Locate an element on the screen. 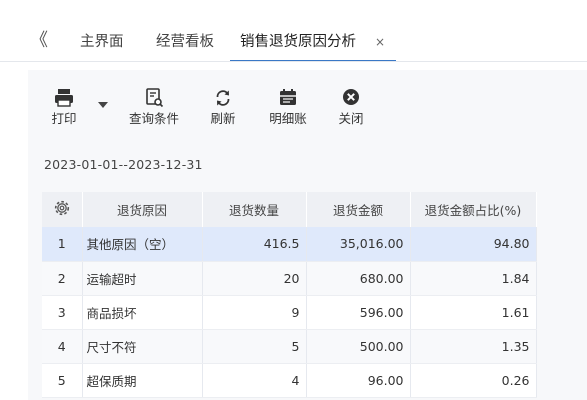 Image resolution: width=587 pixels, height=400 pixels. table-row: 2 运输超时 20 680.00 1.84 is located at coordinates (289, 278).